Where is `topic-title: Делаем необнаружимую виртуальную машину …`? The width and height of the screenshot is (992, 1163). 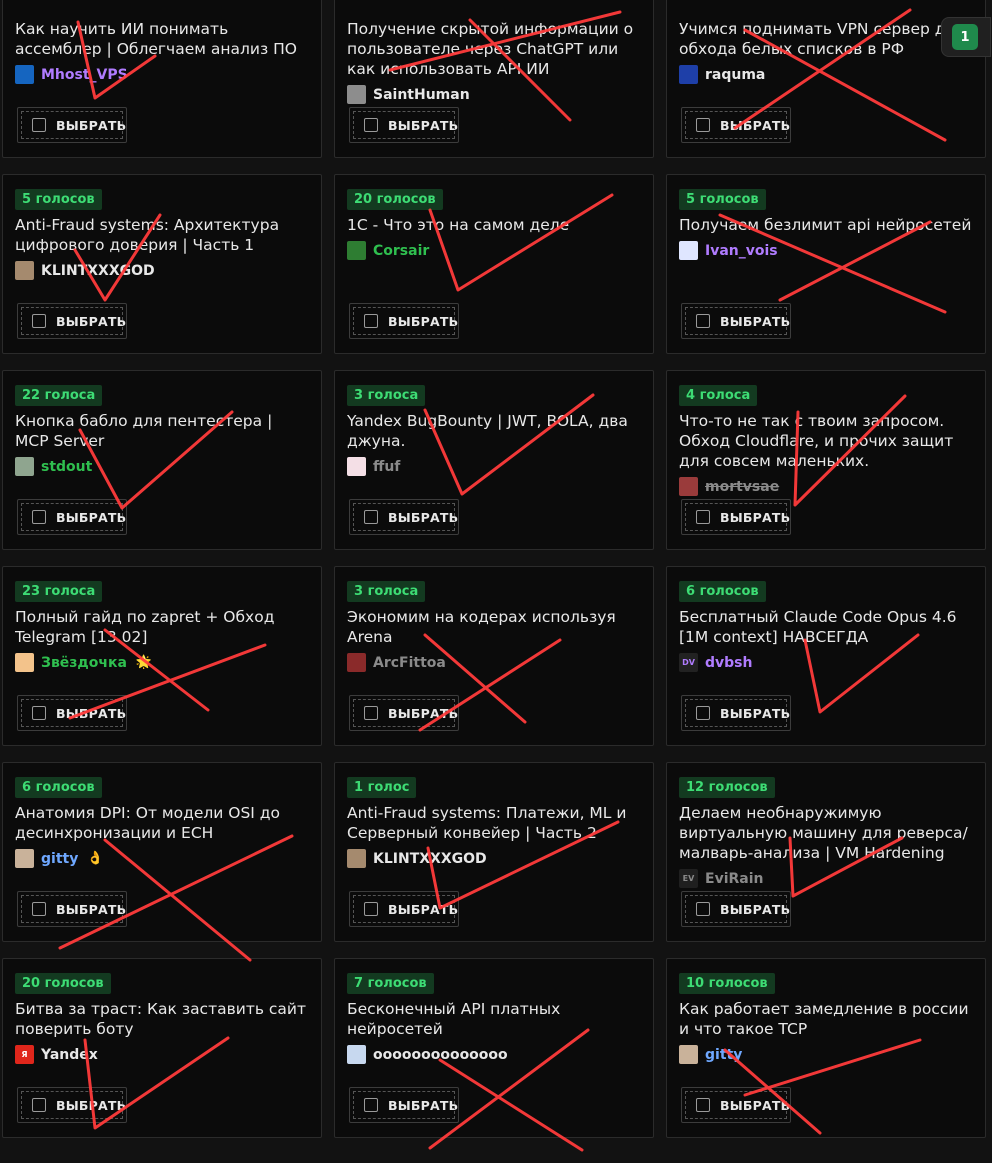
topic-title: Делаем необнаружимую виртуальную машину … is located at coordinates (826, 833).